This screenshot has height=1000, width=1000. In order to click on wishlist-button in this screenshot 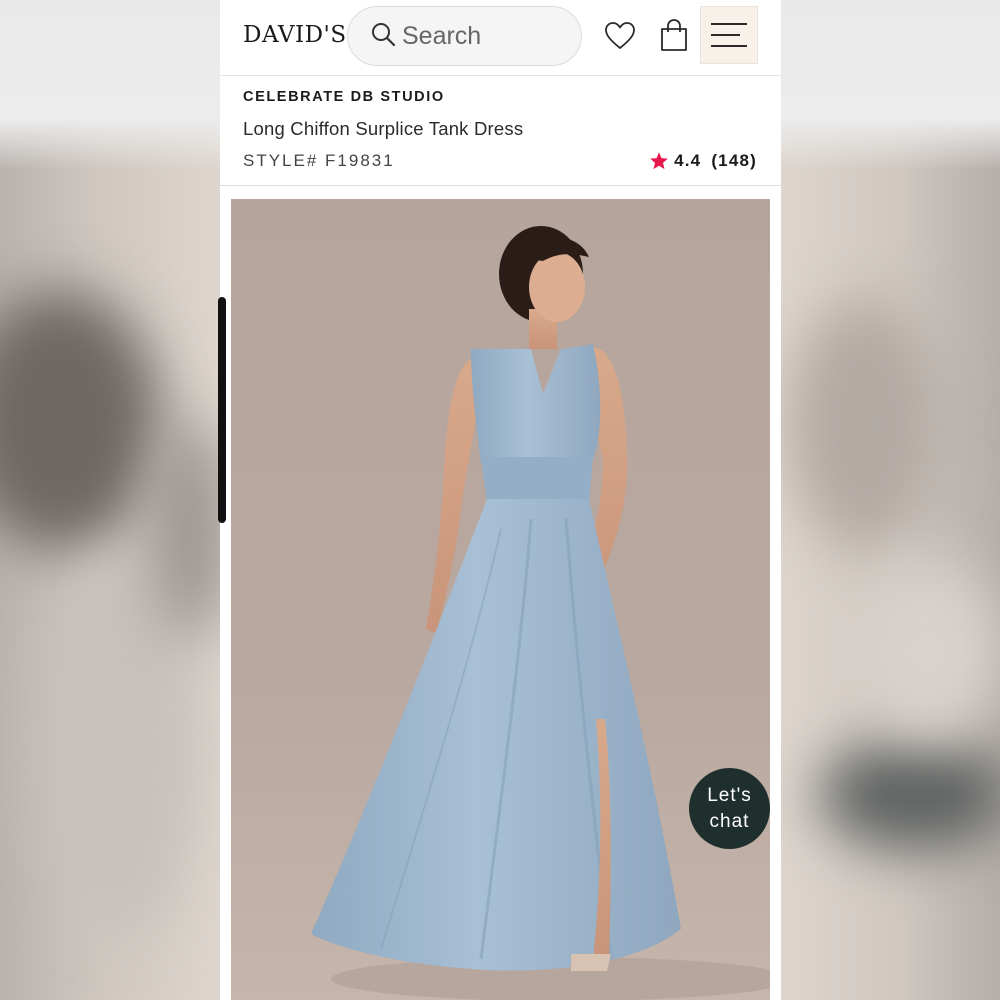, I will do `click(620, 36)`.